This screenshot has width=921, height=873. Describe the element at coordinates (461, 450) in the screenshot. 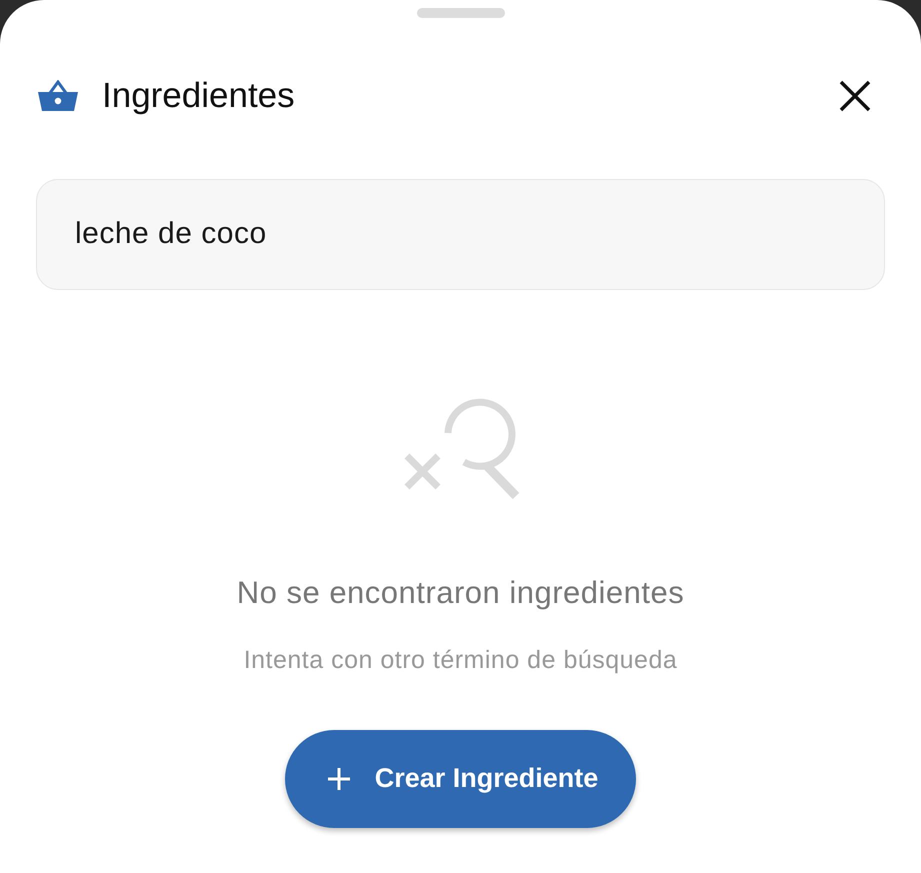

I see `no-results-icon` at that location.